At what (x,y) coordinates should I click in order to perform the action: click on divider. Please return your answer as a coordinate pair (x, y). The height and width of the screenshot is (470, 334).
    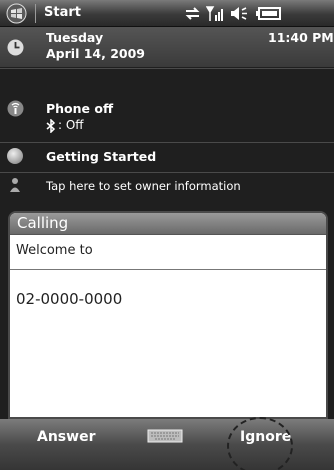
    Looking at the image, I should click on (167, 68).